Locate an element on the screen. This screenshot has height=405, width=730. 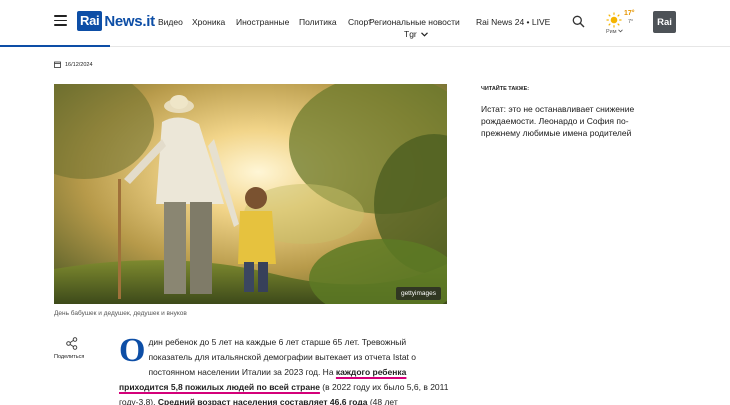
nav-chronicle: Хроника is located at coordinates (208, 22).